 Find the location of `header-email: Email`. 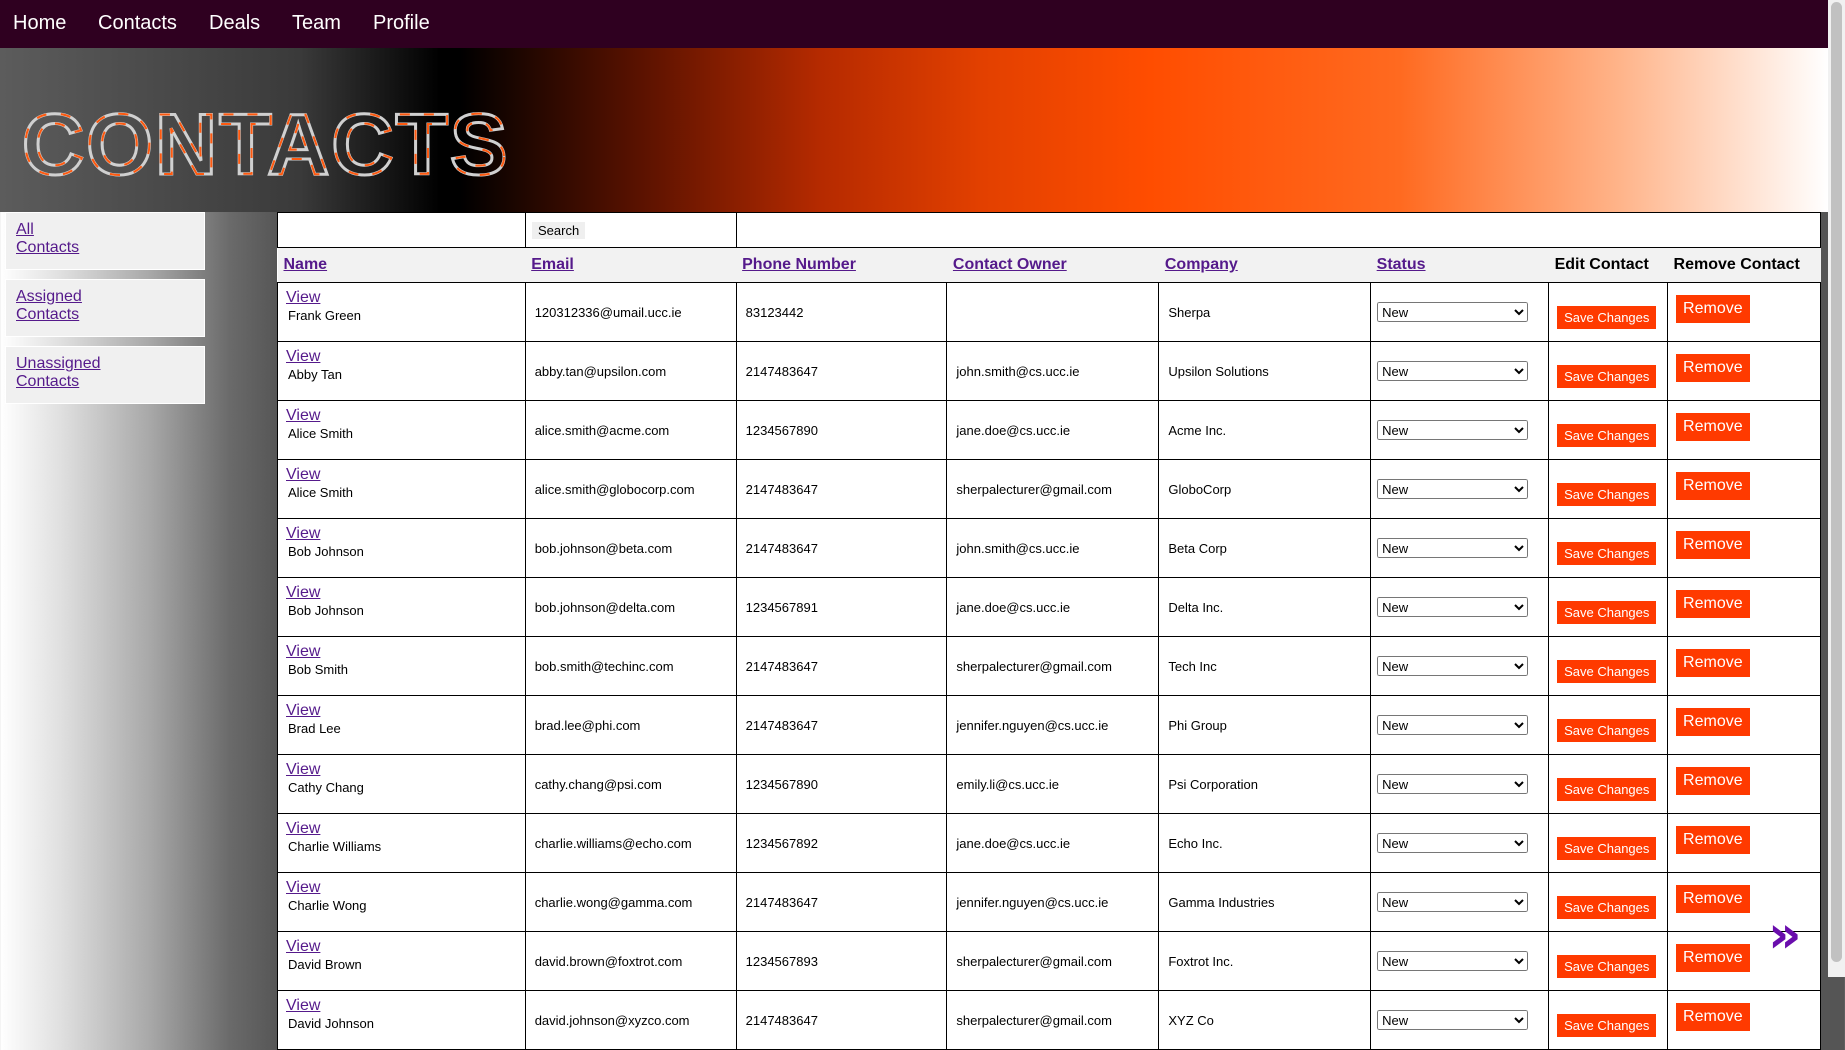

header-email: Email is located at coordinates (631, 265).